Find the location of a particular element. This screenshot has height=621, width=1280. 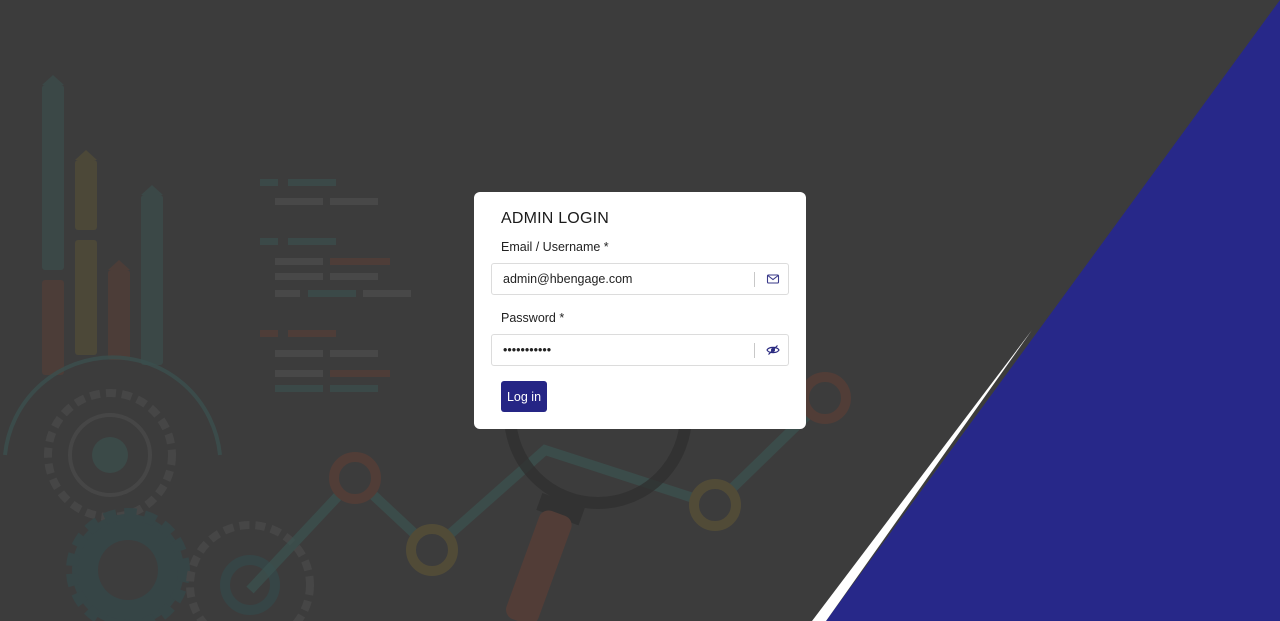

password-label: Password * is located at coordinates (533, 318).